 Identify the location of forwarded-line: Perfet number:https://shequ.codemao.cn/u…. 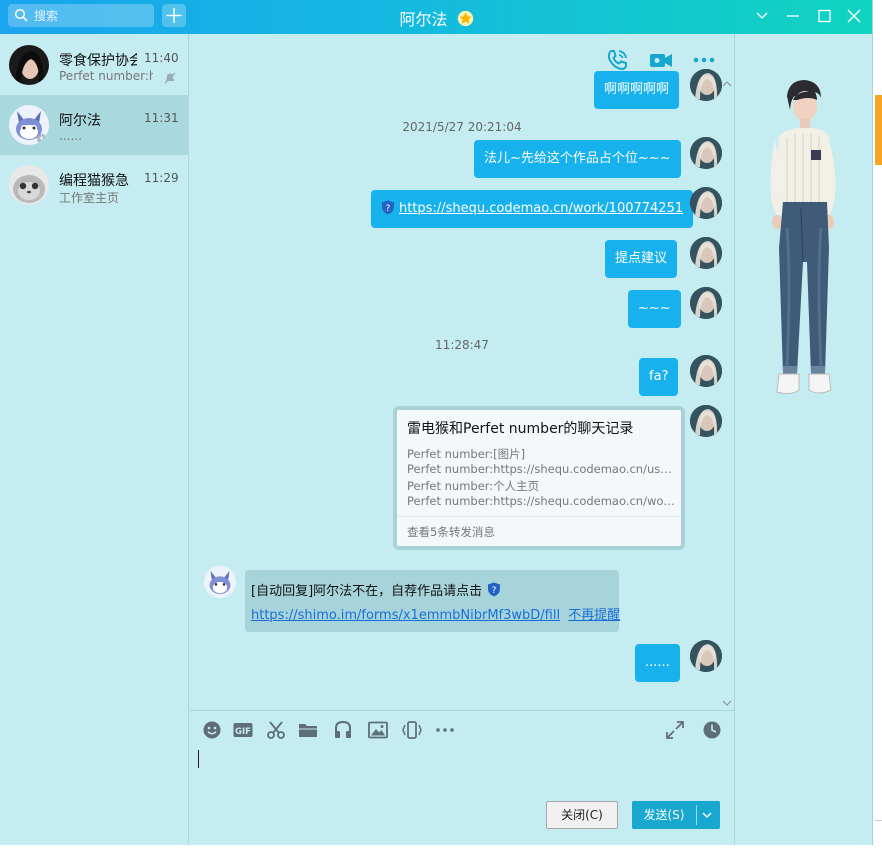
(541, 469).